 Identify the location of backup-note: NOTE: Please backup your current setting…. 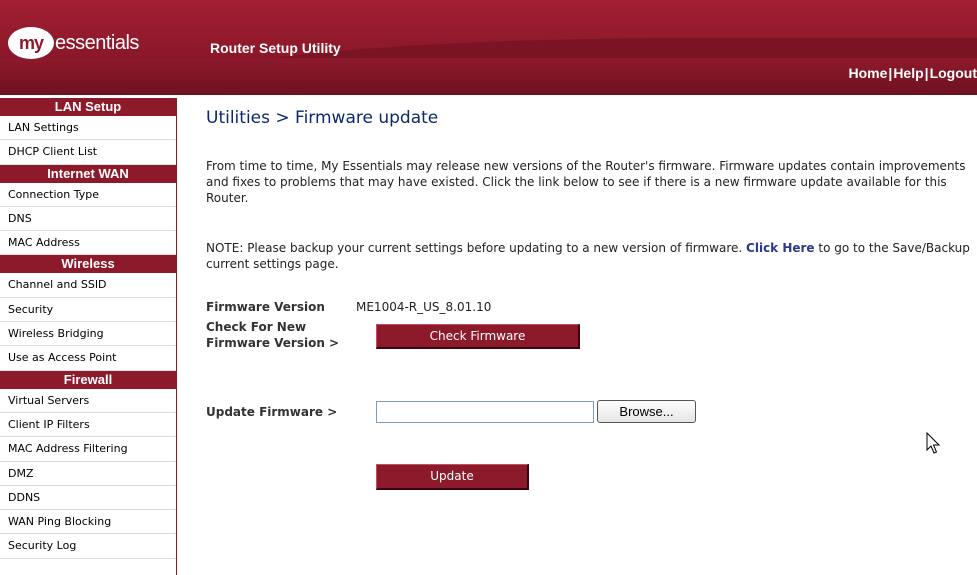
(588, 256).